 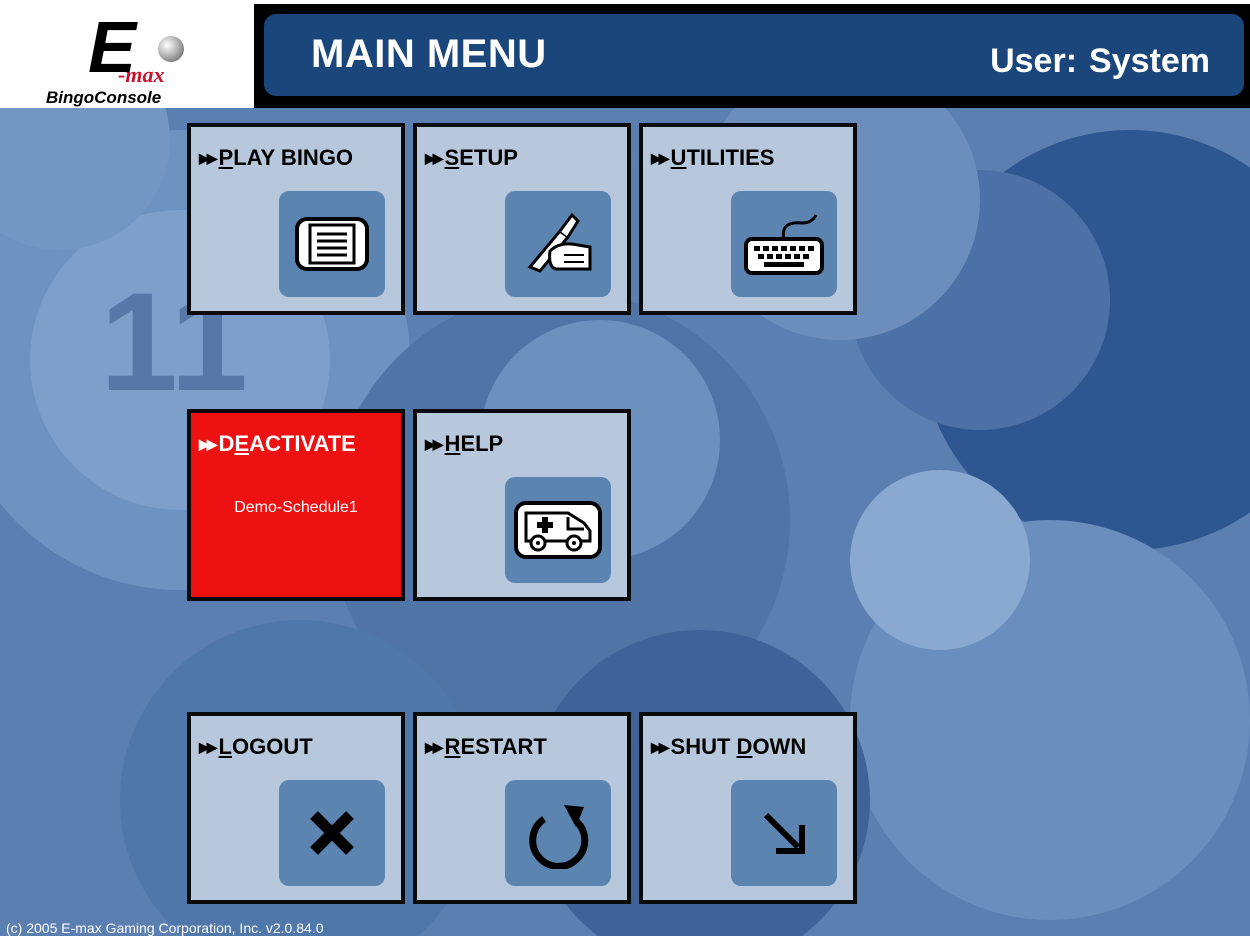 What do you see at coordinates (171, 49) in the screenshot?
I see `logo-ball-icon` at bounding box center [171, 49].